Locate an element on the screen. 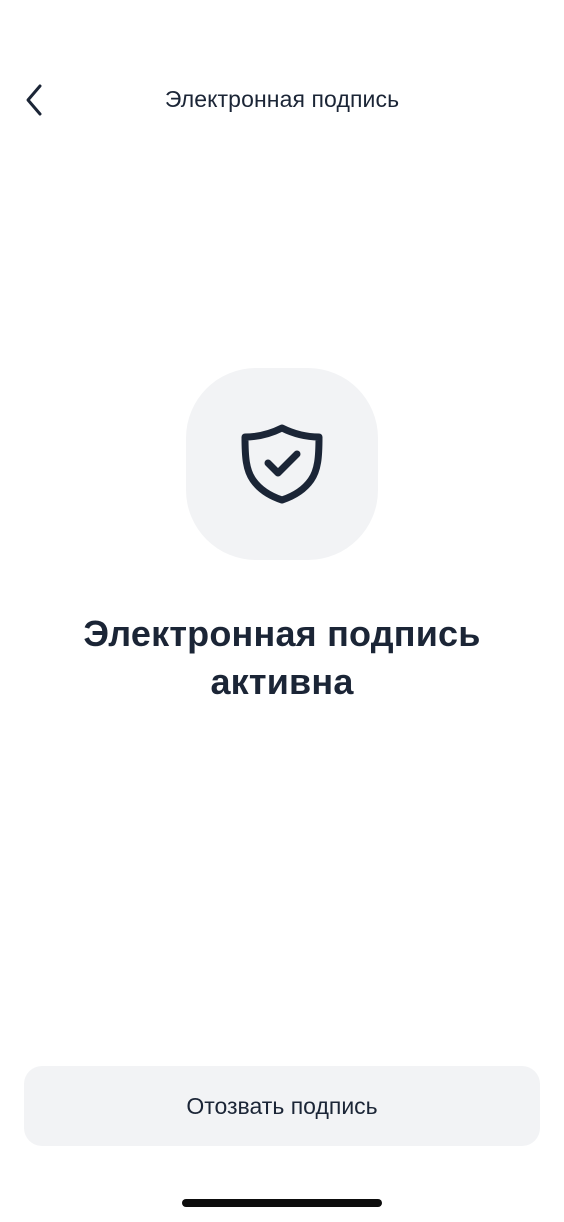 This screenshot has width=564, height=1222. shield-icon-tile is located at coordinates (282, 464).